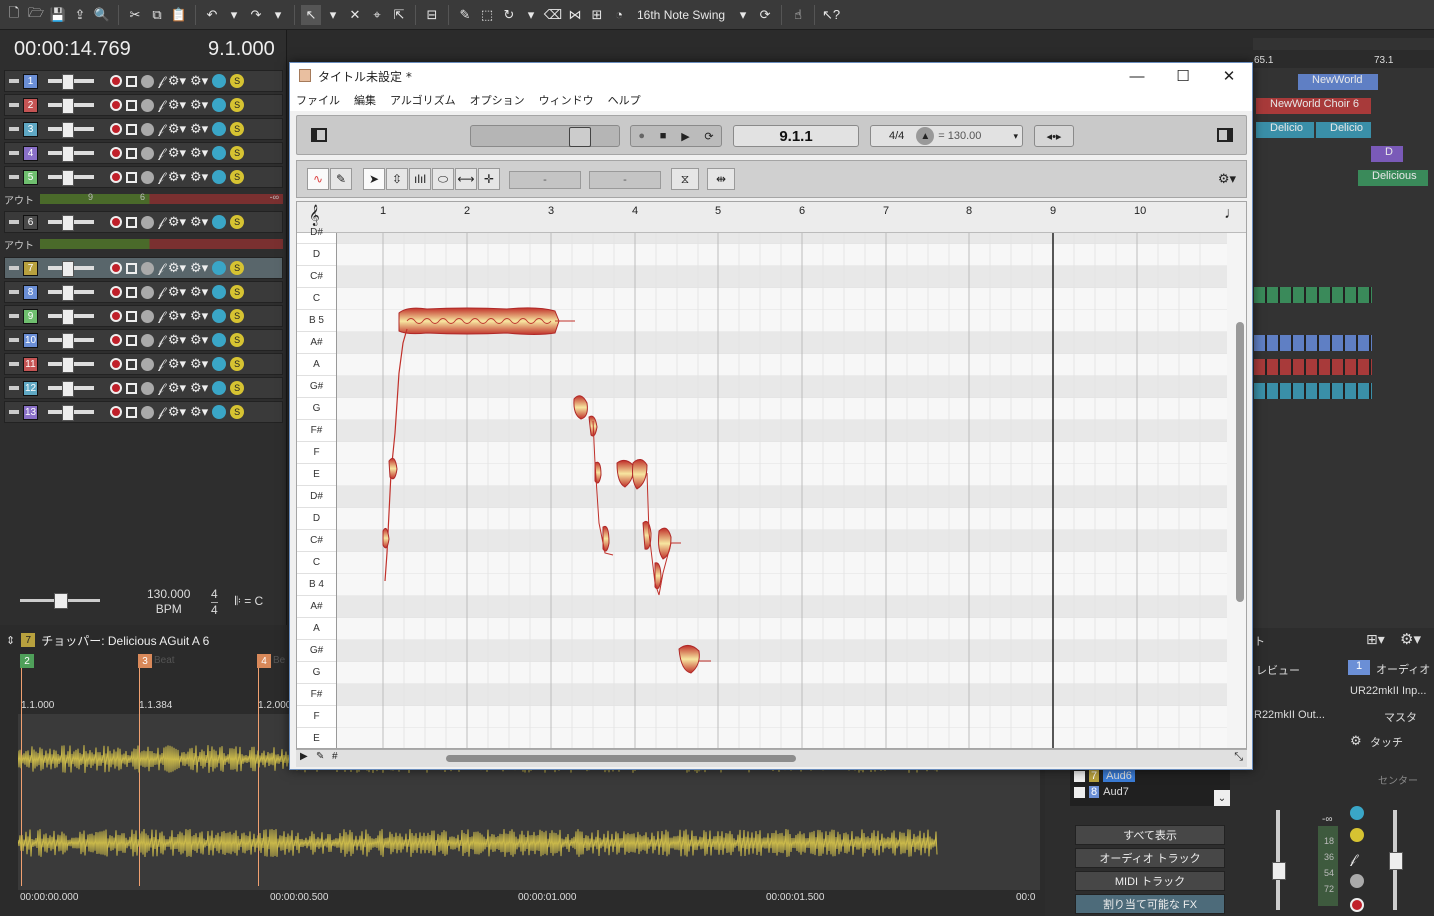 The image size is (1434, 916). Describe the element at coordinates (264, 661) in the screenshot. I see `beat-marker: 4` at that location.